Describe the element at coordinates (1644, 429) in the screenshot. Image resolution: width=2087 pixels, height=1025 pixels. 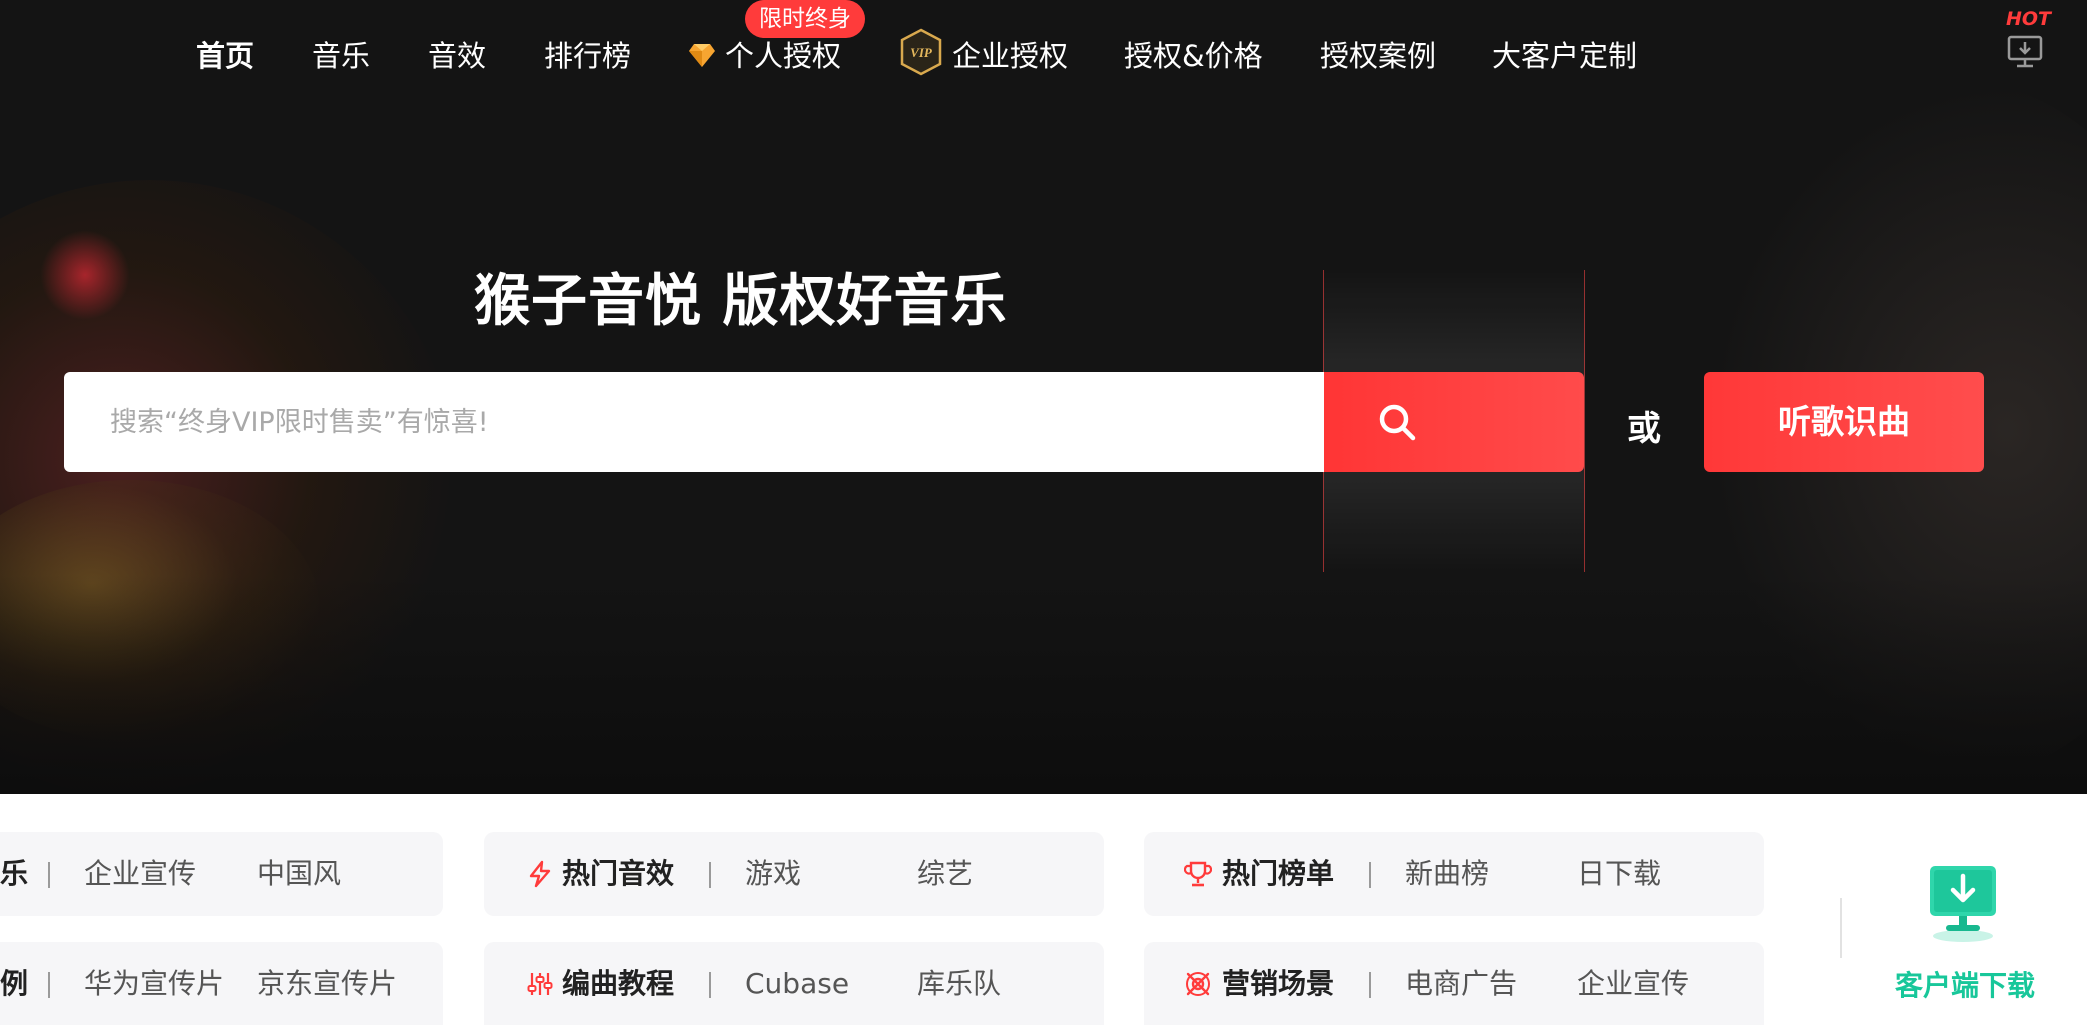
I see `or-text: 或` at that location.